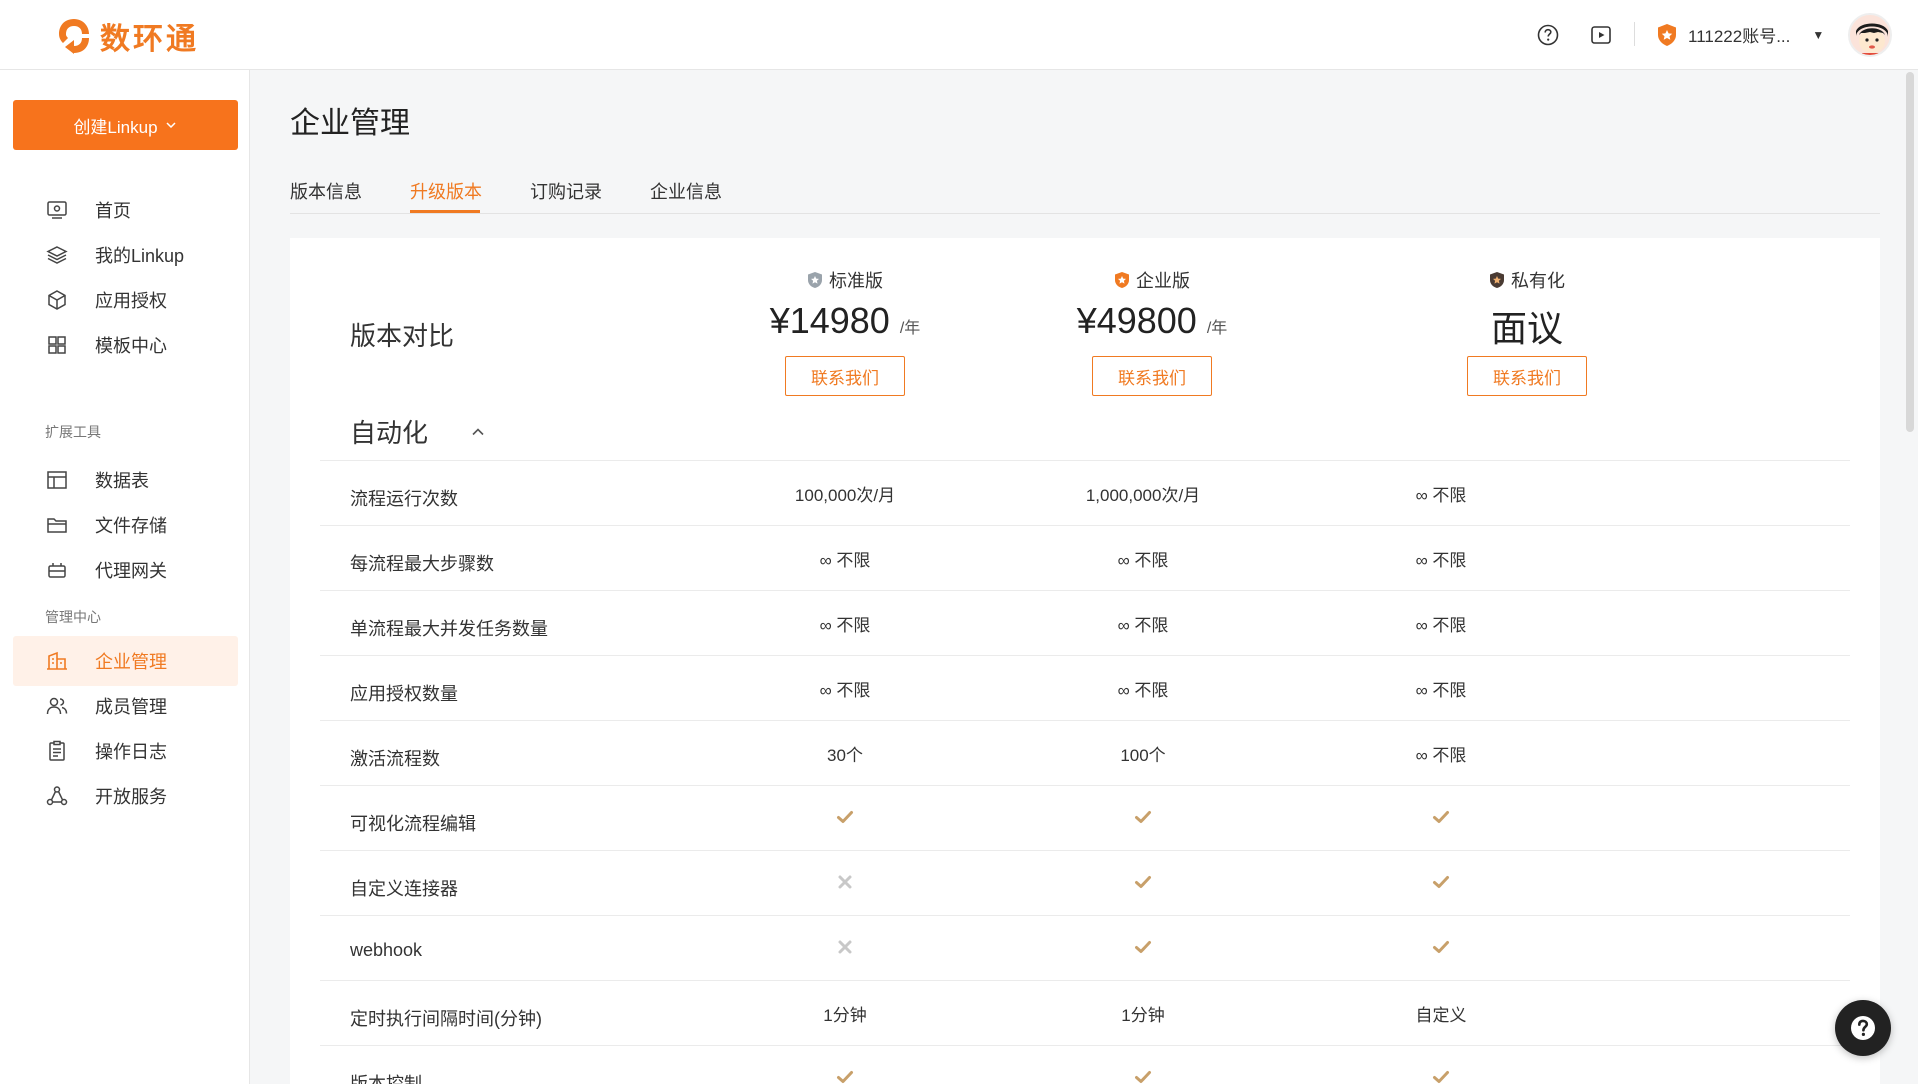 Image resolution: width=1918 pixels, height=1084 pixels. What do you see at coordinates (57, 300) in the screenshot?
I see `cube-icon` at bounding box center [57, 300].